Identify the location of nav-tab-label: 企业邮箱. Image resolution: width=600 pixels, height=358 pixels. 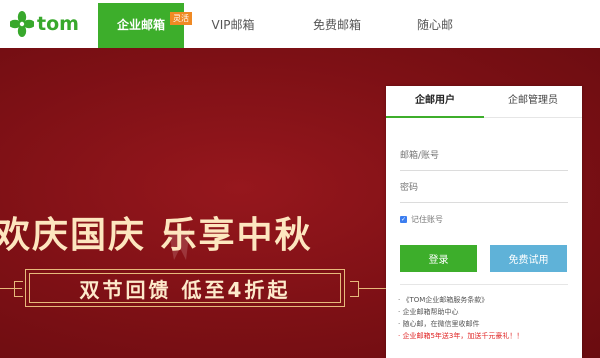
(140, 25).